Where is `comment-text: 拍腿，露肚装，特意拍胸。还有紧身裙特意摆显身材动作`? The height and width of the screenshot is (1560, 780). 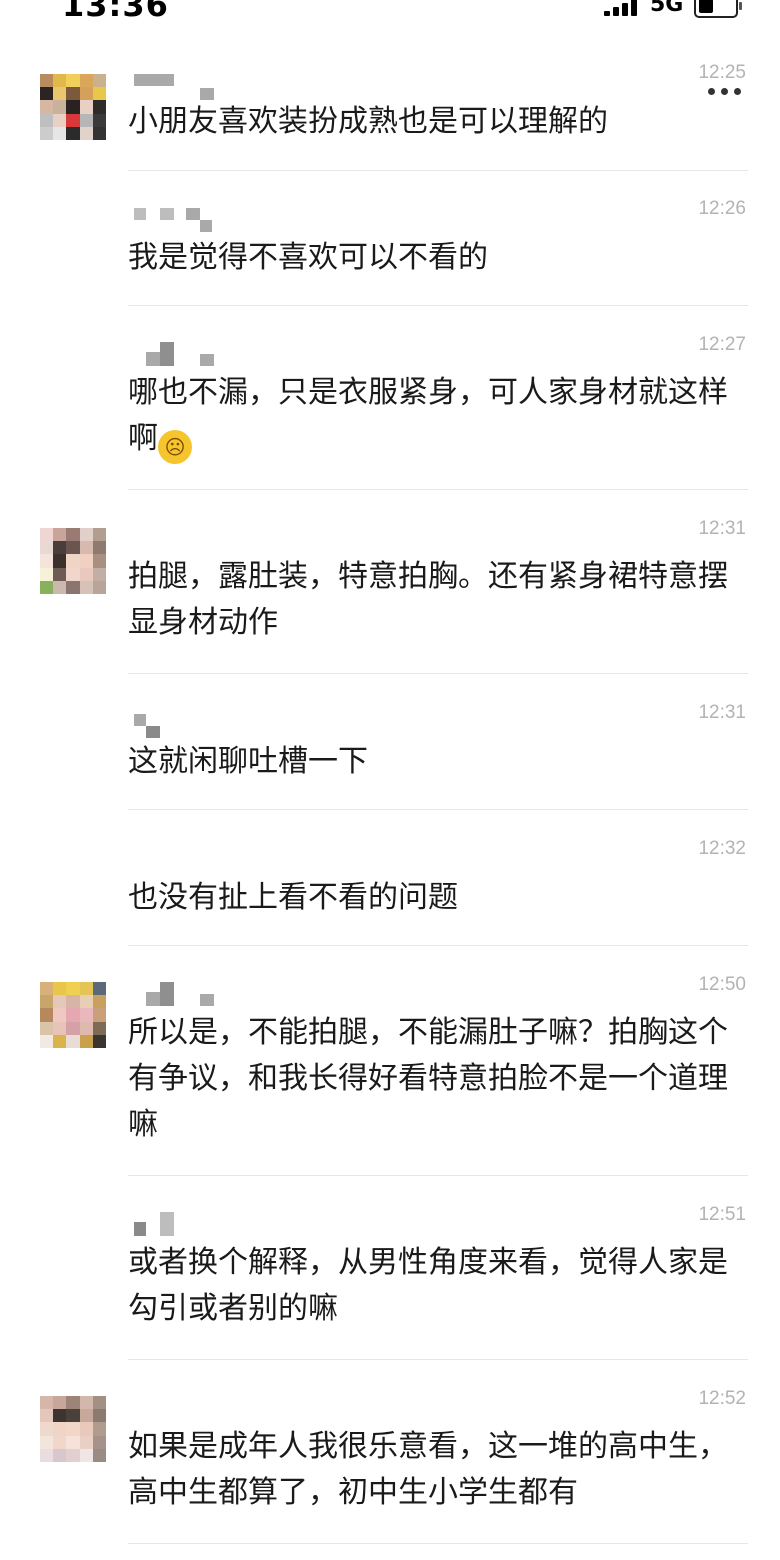
comment-text: 拍腿，露肚装，特意拍胸。还有紧身裙特意摆显身材动作 is located at coordinates (428, 599).